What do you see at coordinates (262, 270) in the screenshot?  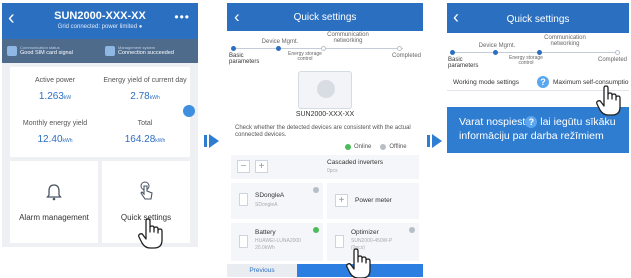 I see `previous-button: Previous` at bounding box center [262, 270].